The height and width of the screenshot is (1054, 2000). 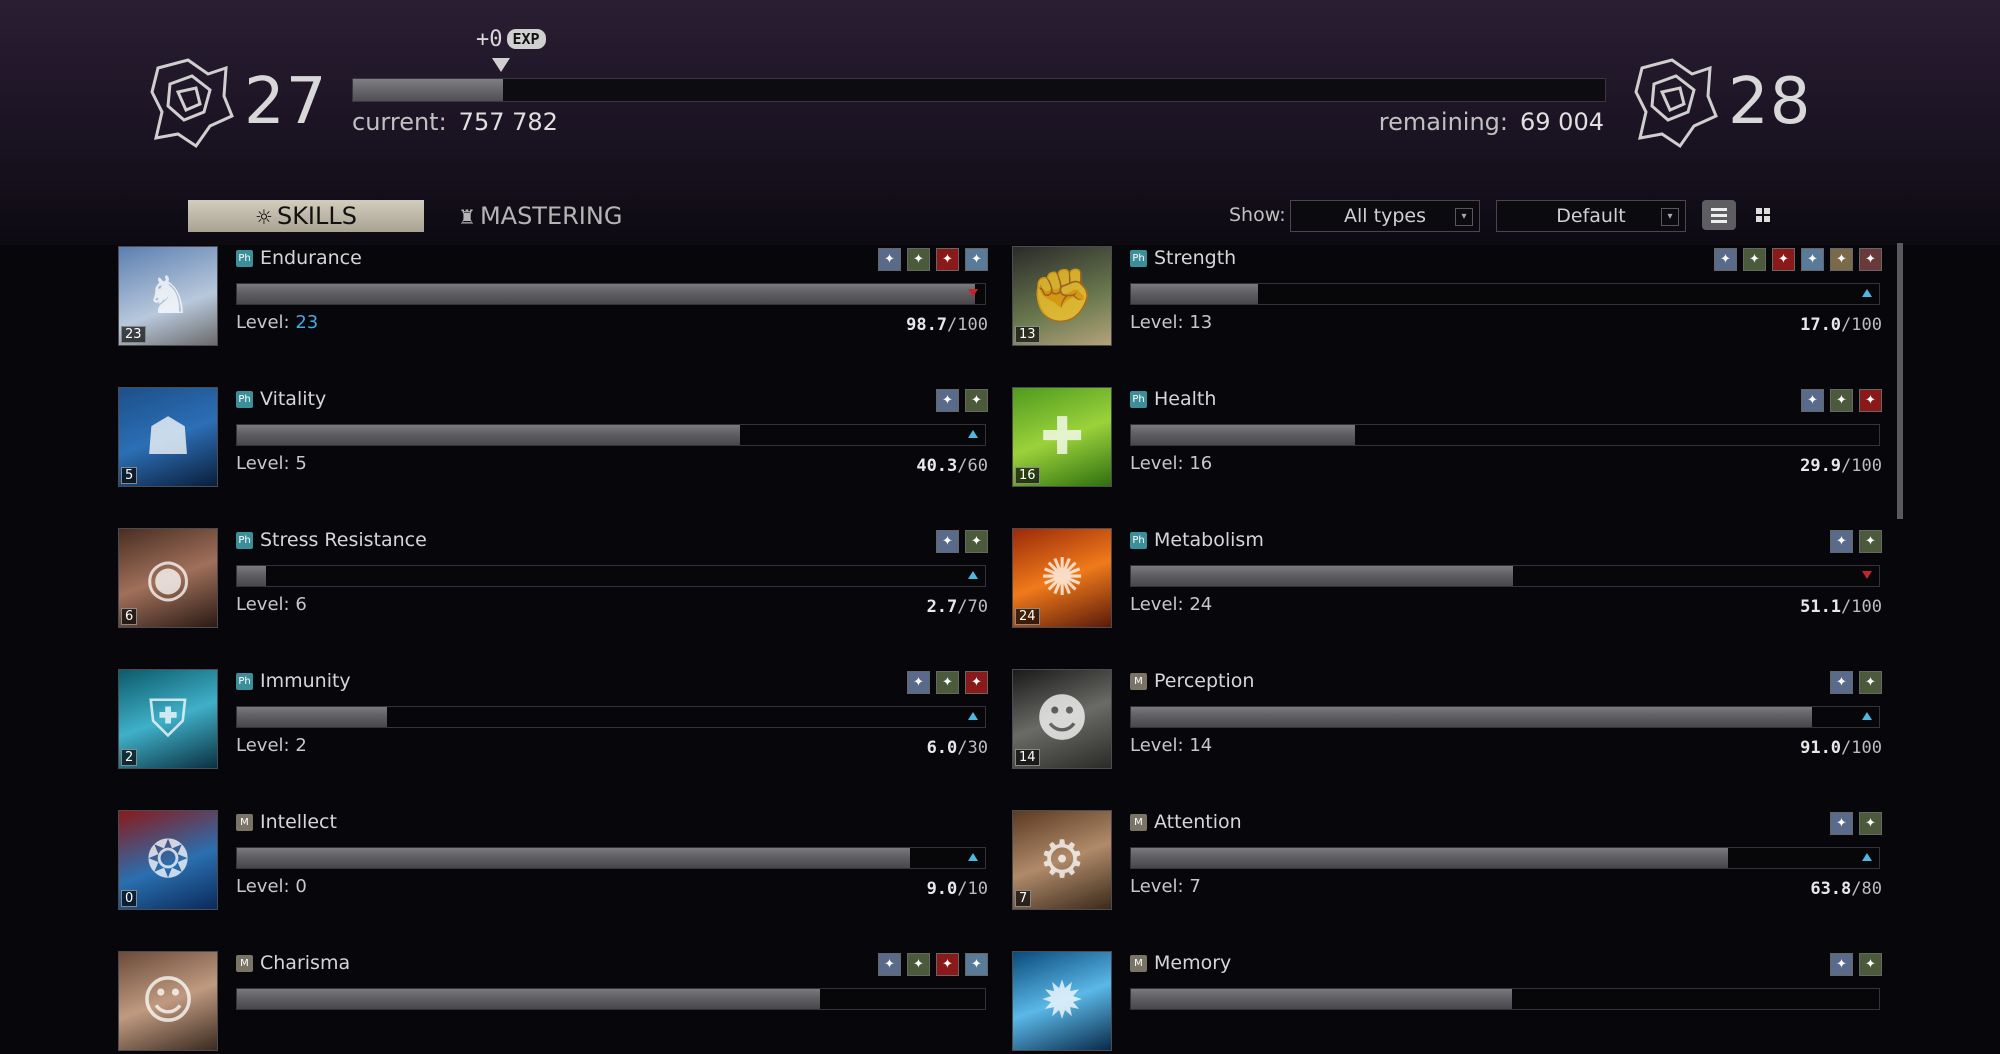 What do you see at coordinates (301, 745) in the screenshot?
I see `skill-level-value: 2` at bounding box center [301, 745].